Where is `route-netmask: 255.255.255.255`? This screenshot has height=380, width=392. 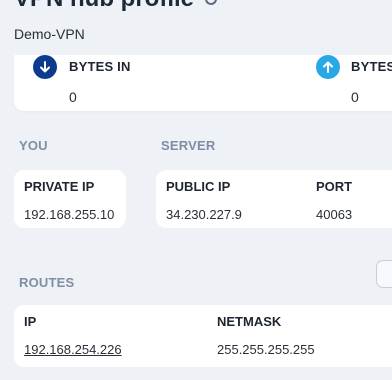 route-netmask: 255.255.255.255 is located at coordinates (266, 349).